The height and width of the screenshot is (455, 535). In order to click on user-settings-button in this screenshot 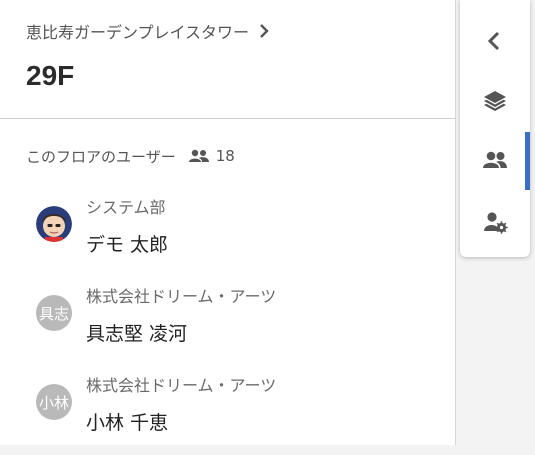, I will do `click(495, 222)`.